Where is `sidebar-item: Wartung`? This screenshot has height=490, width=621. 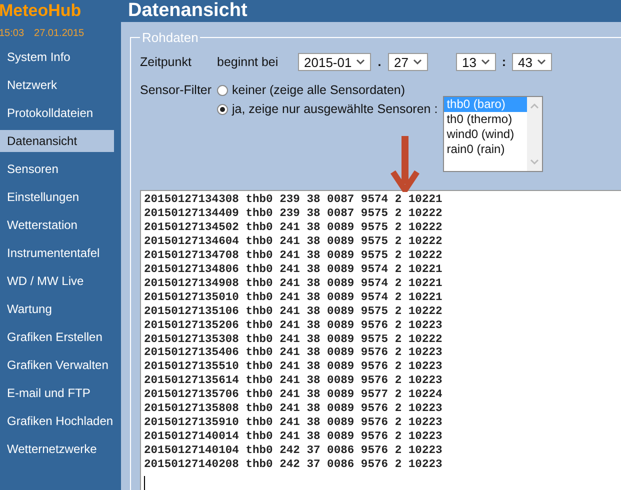 sidebar-item: Wartung is located at coordinates (57, 309).